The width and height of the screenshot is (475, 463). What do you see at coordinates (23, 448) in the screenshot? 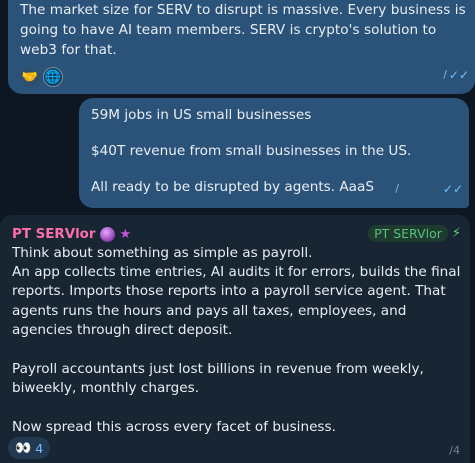
I see `eyes-icon: 👀` at bounding box center [23, 448].